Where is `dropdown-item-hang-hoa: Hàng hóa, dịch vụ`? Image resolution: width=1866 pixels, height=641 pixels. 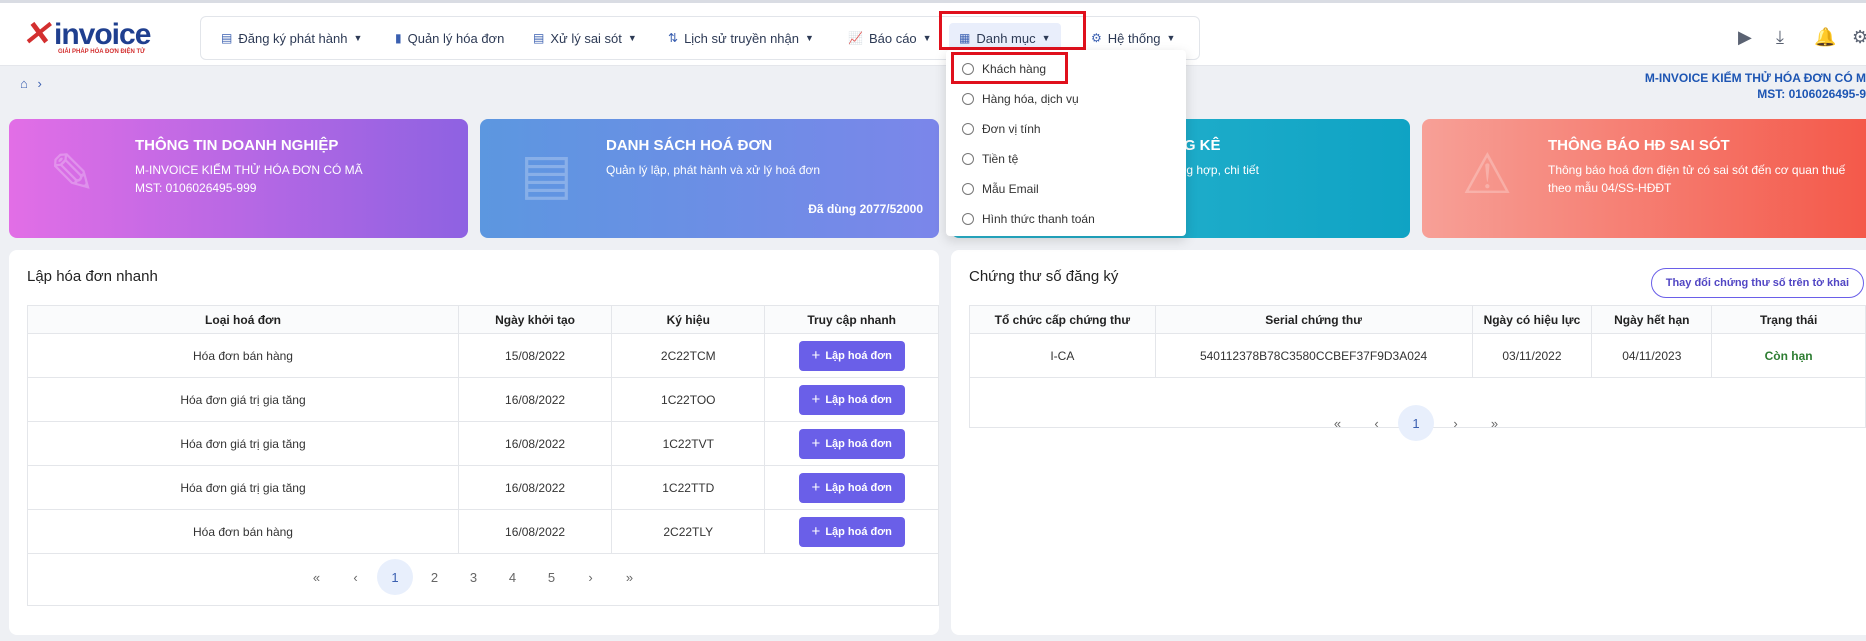
dropdown-item-hang-hoa: Hàng hóa, dịch vụ is located at coordinates (1020, 99).